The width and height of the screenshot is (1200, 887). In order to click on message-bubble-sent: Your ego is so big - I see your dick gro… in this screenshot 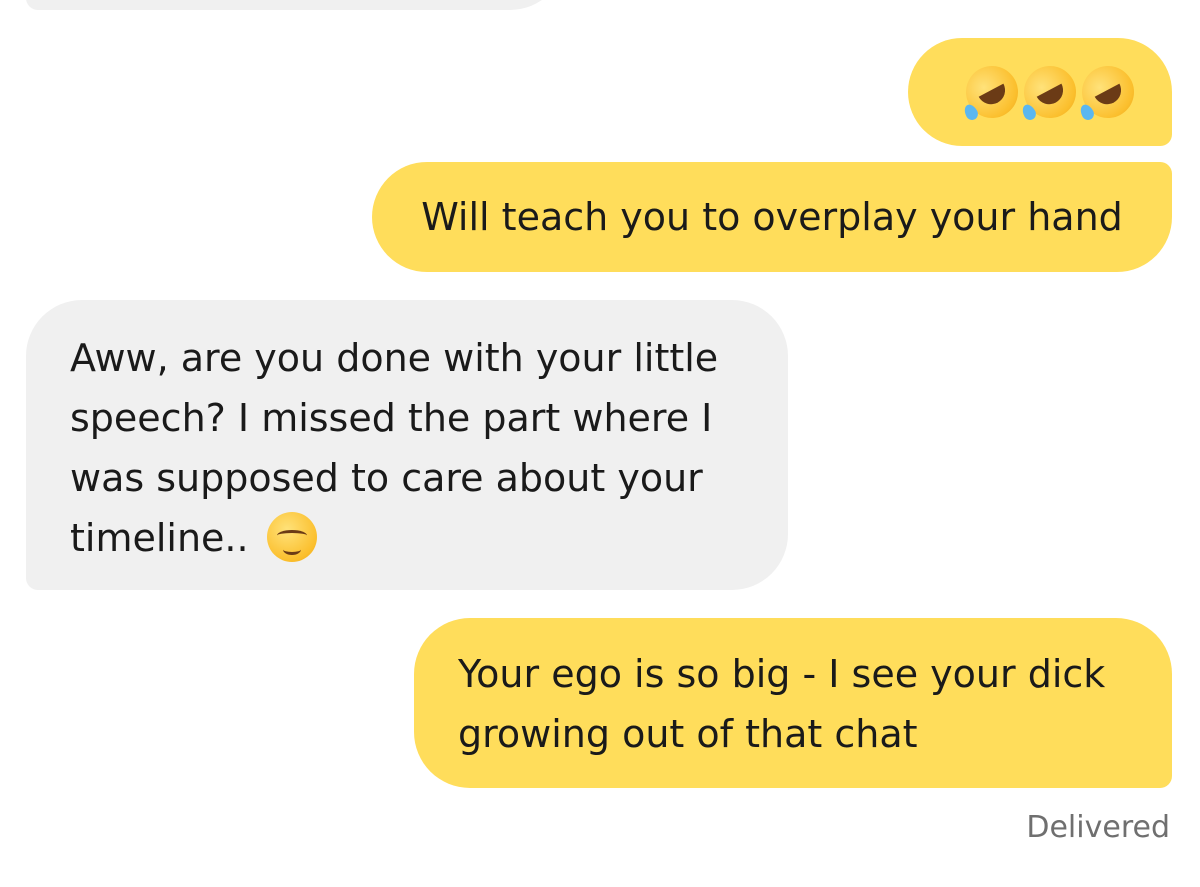, I will do `click(793, 703)`.